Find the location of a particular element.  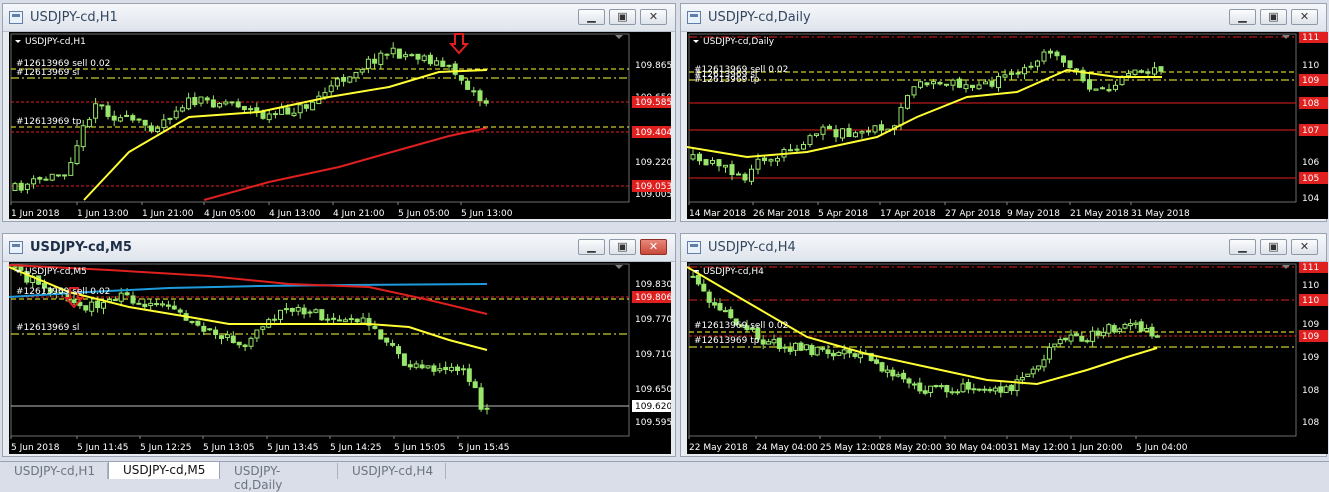

svg-text: 109.806 is located at coordinates (653, 298).